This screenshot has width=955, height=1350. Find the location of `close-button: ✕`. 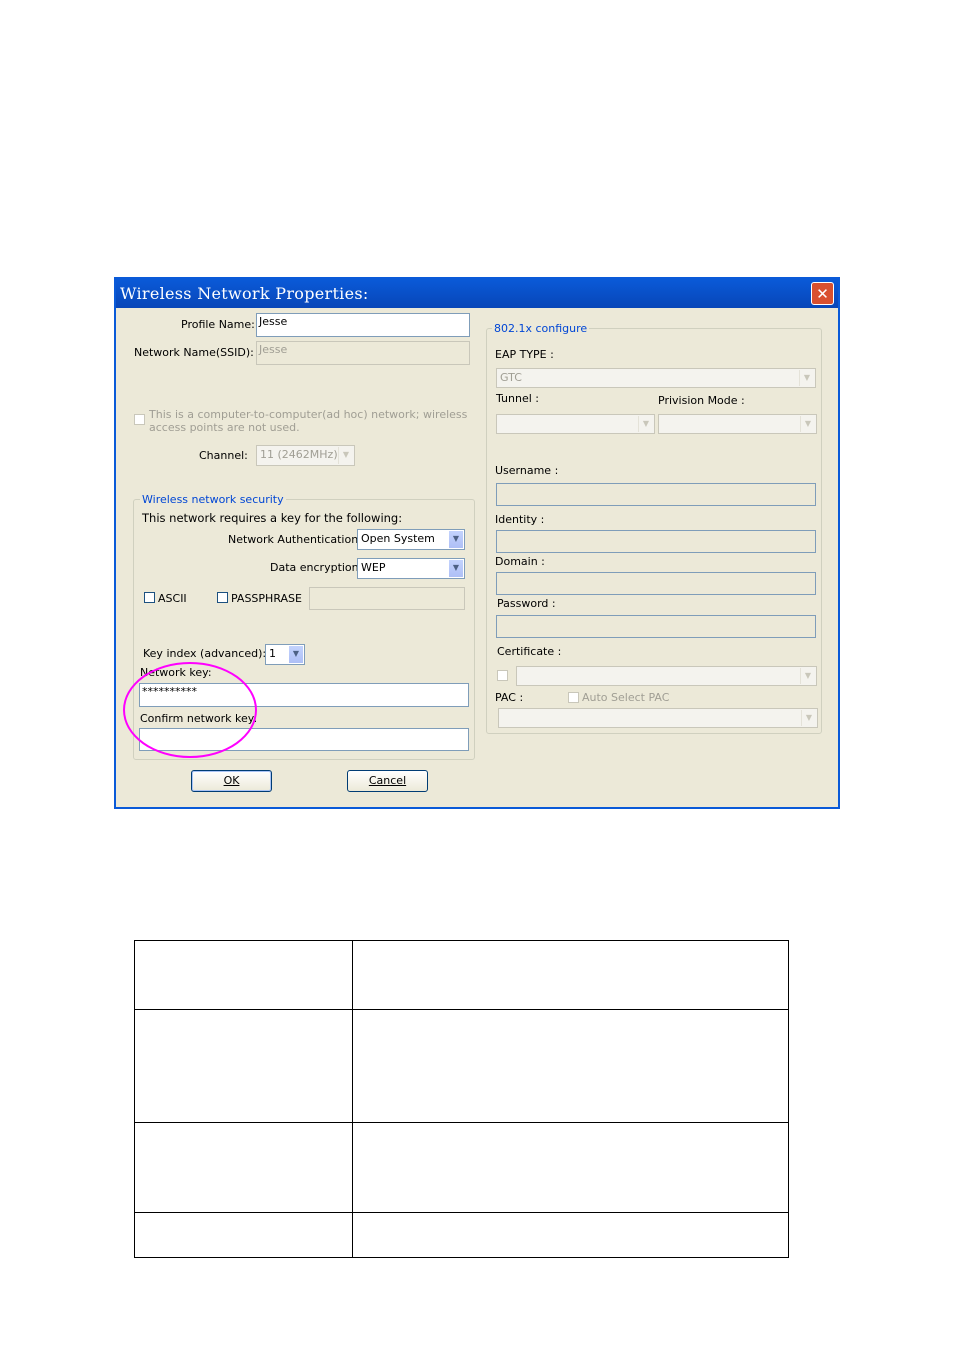

close-button: ✕ is located at coordinates (822, 293).